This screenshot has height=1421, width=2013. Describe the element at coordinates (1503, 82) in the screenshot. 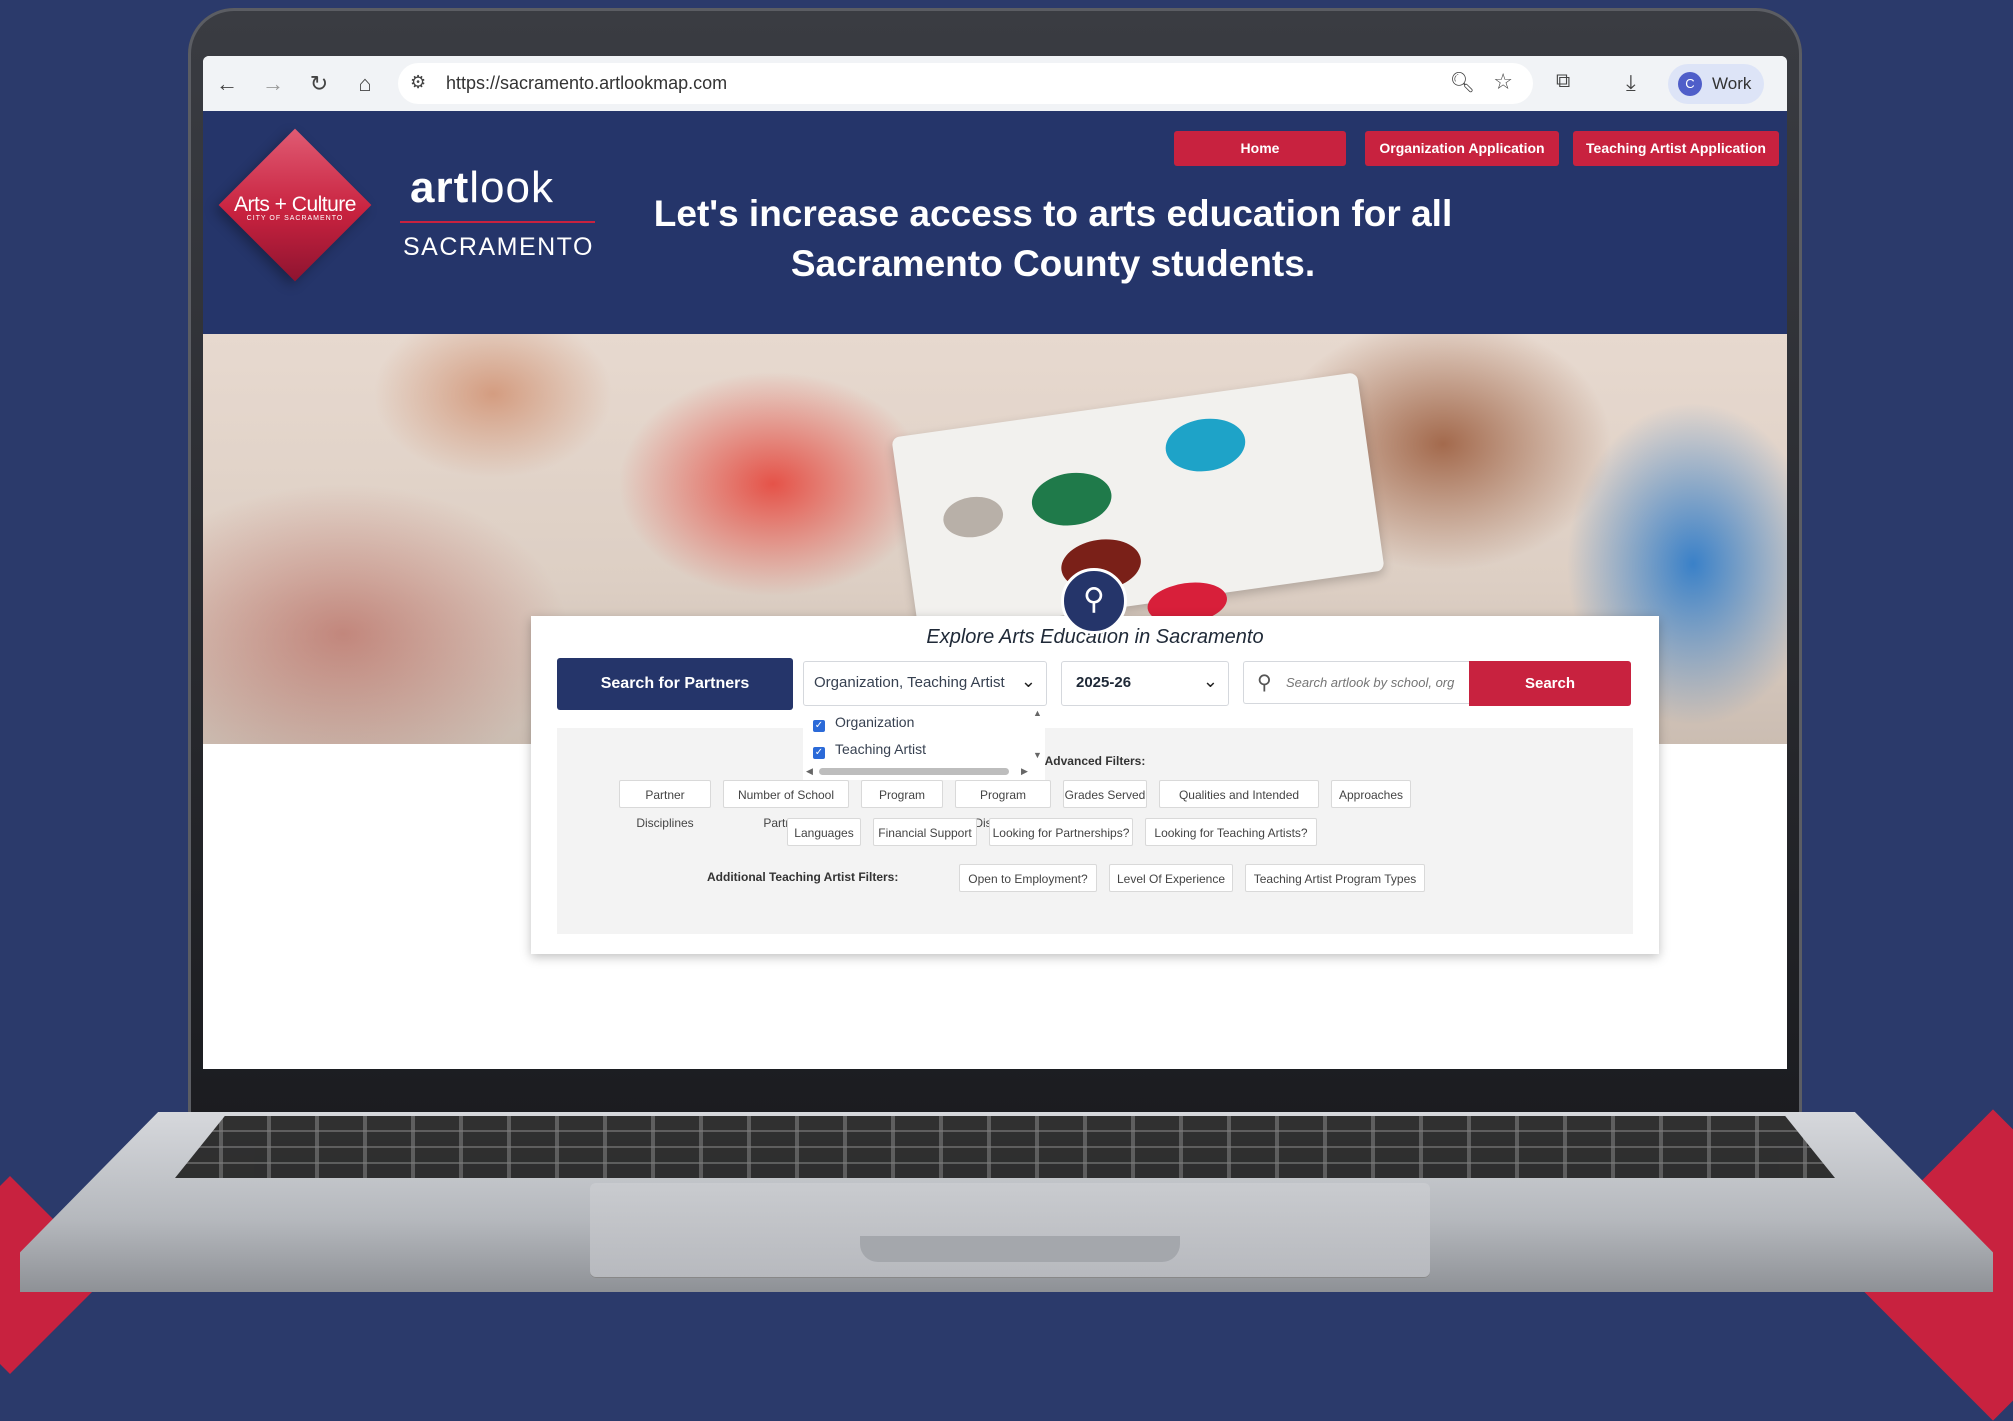

I see `bookmark-star-icon: ☆` at that location.